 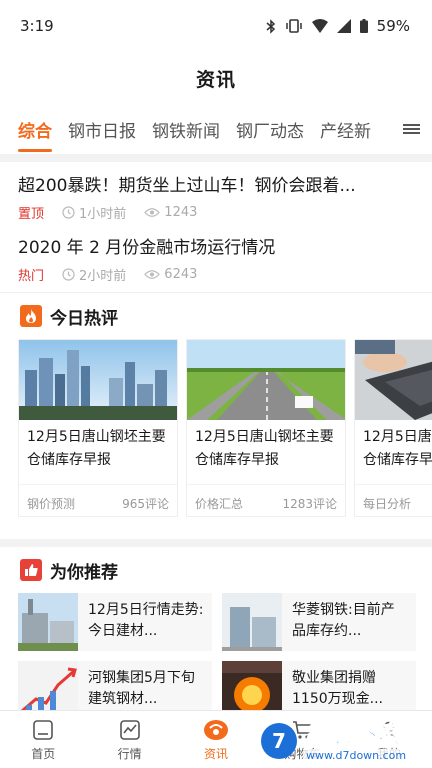 What do you see at coordinates (216, 570) in the screenshot?
I see `recommend-header: 为你推荐` at bounding box center [216, 570].